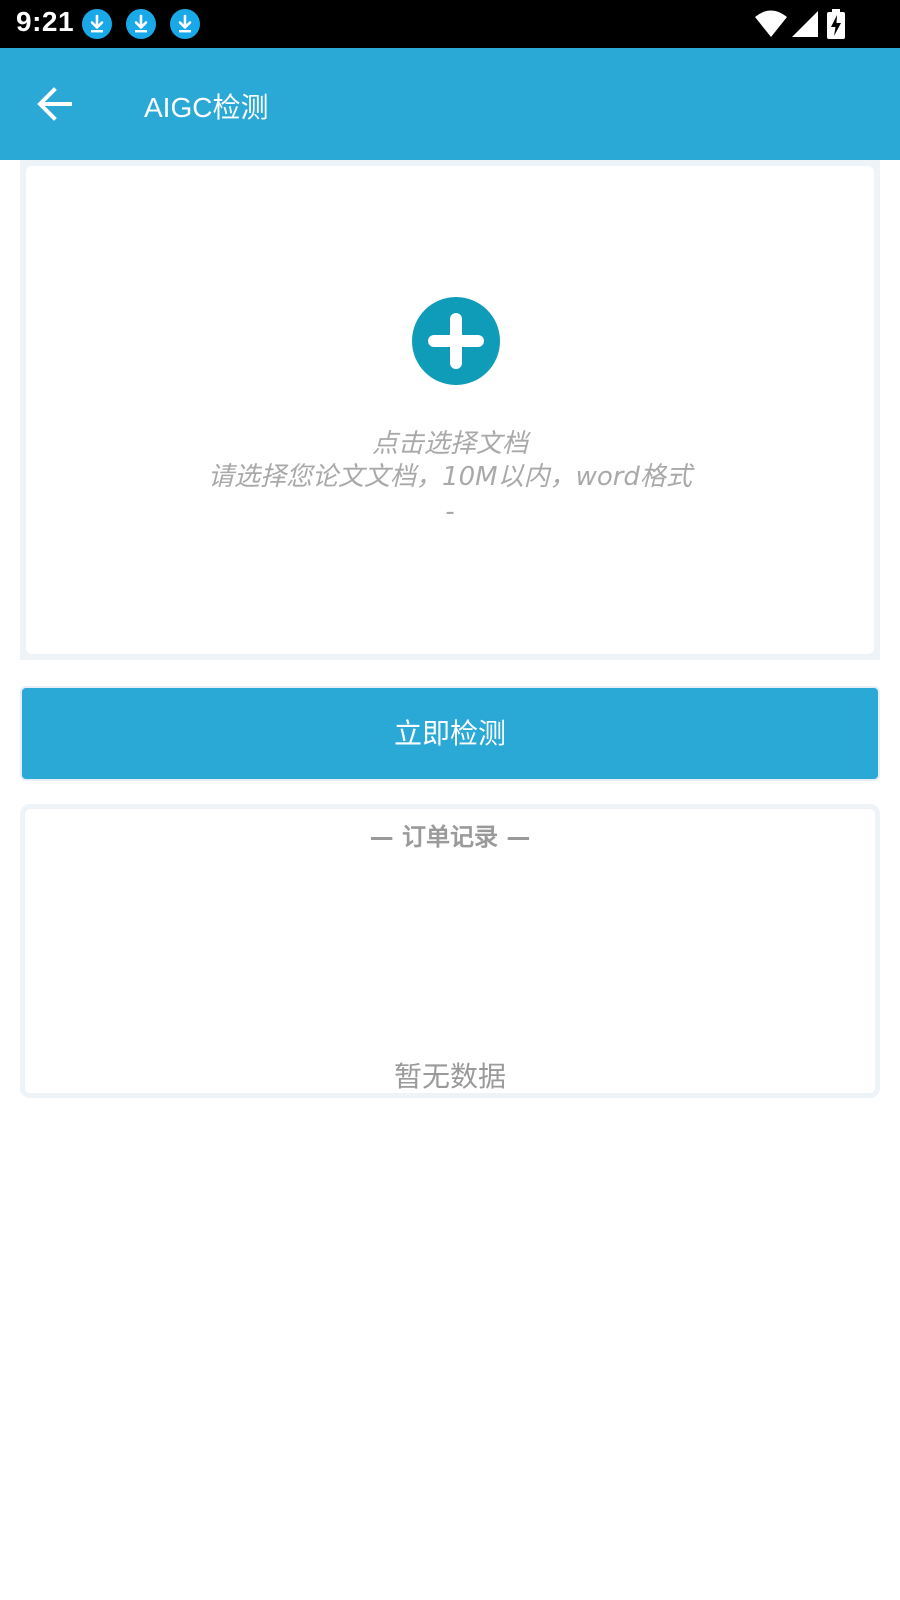  What do you see at coordinates (771, 24) in the screenshot?
I see `wifi-icon` at bounding box center [771, 24].